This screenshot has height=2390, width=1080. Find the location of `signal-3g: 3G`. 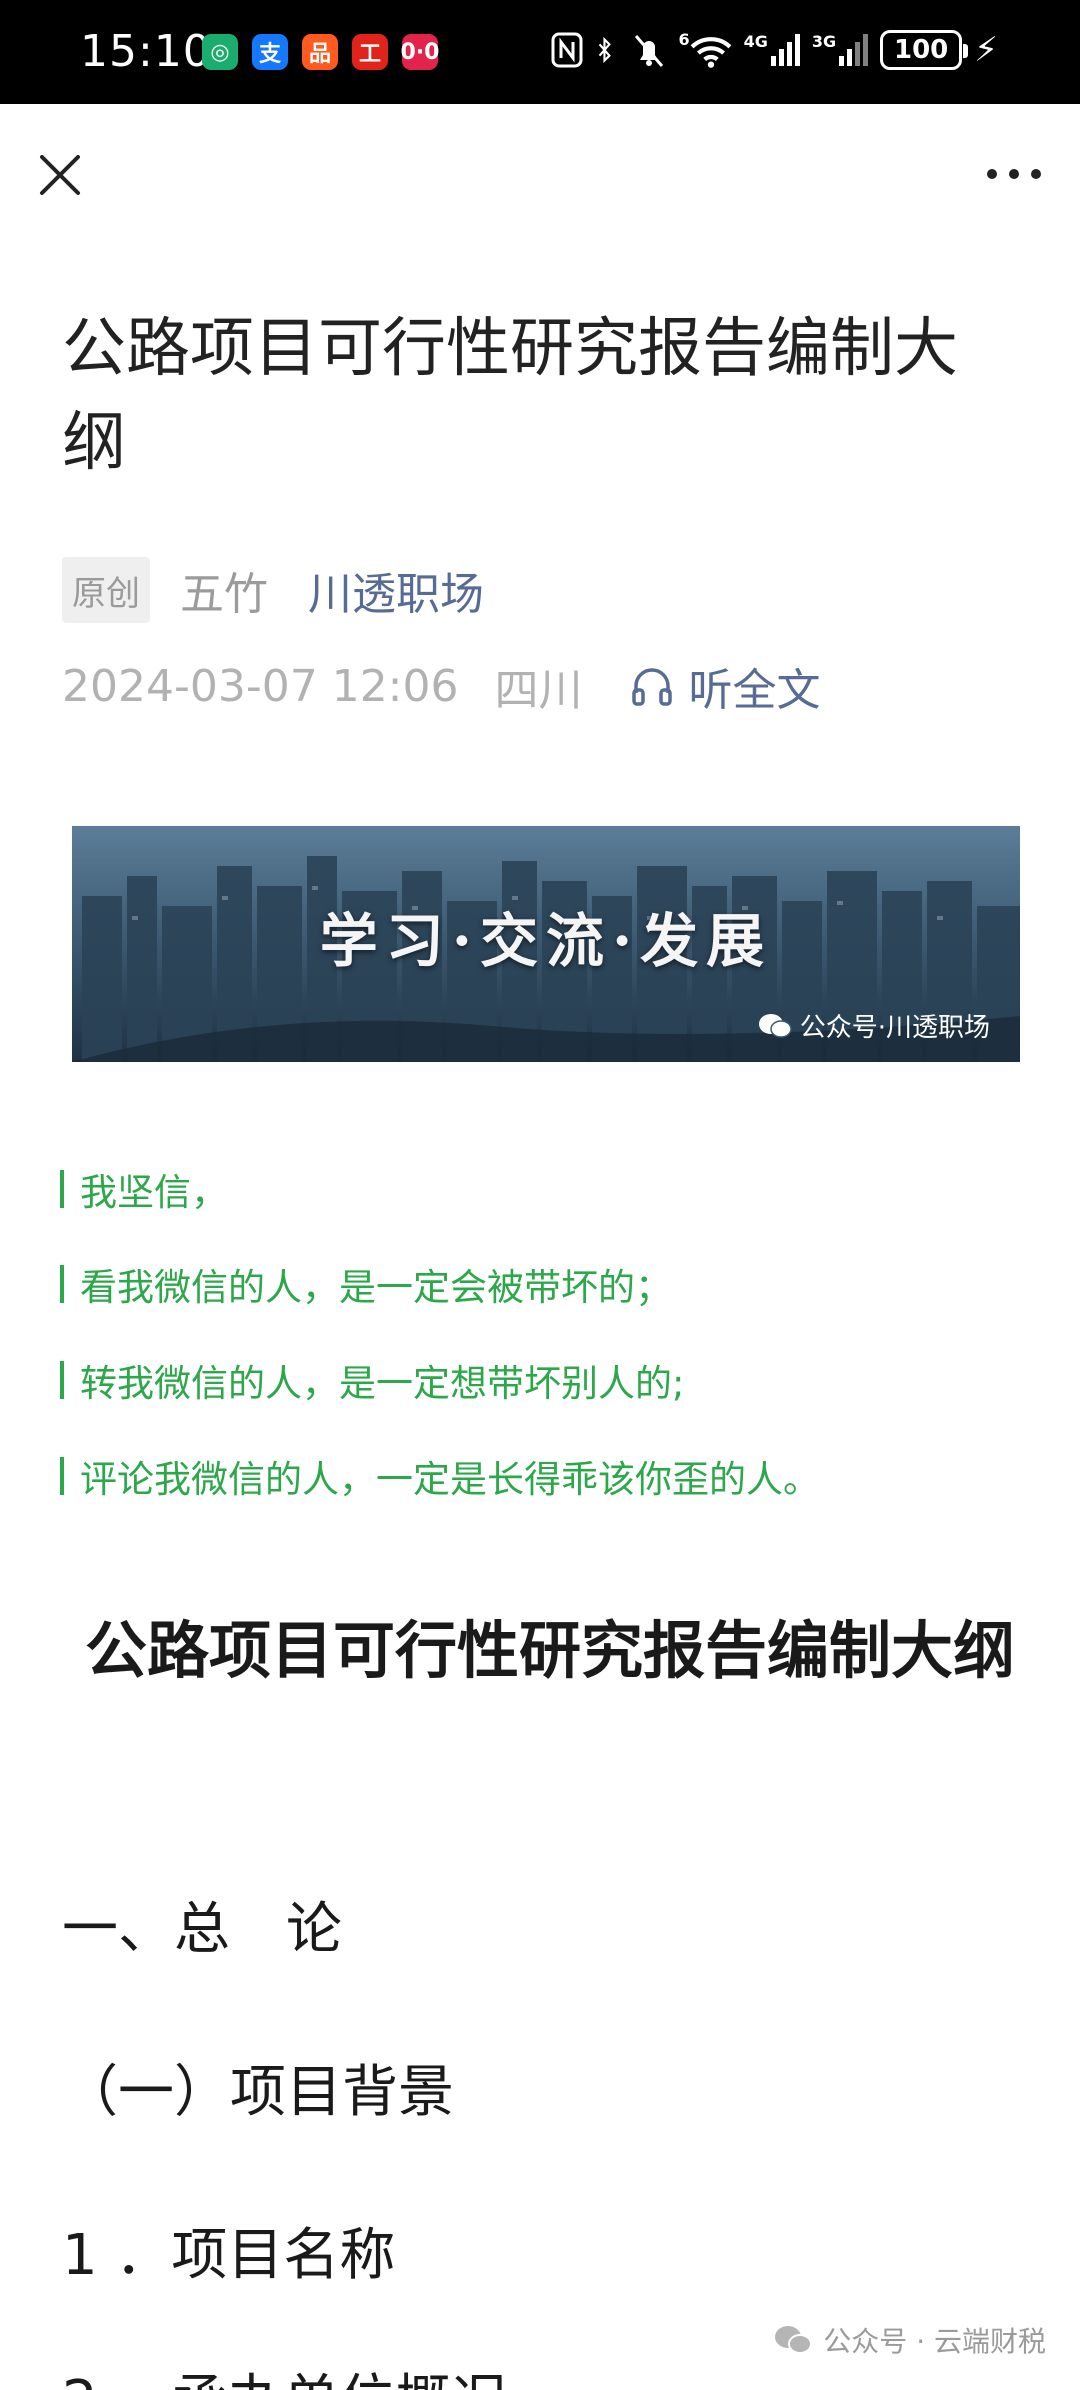

signal-3g: 3G is located at coordinates (840, 49).